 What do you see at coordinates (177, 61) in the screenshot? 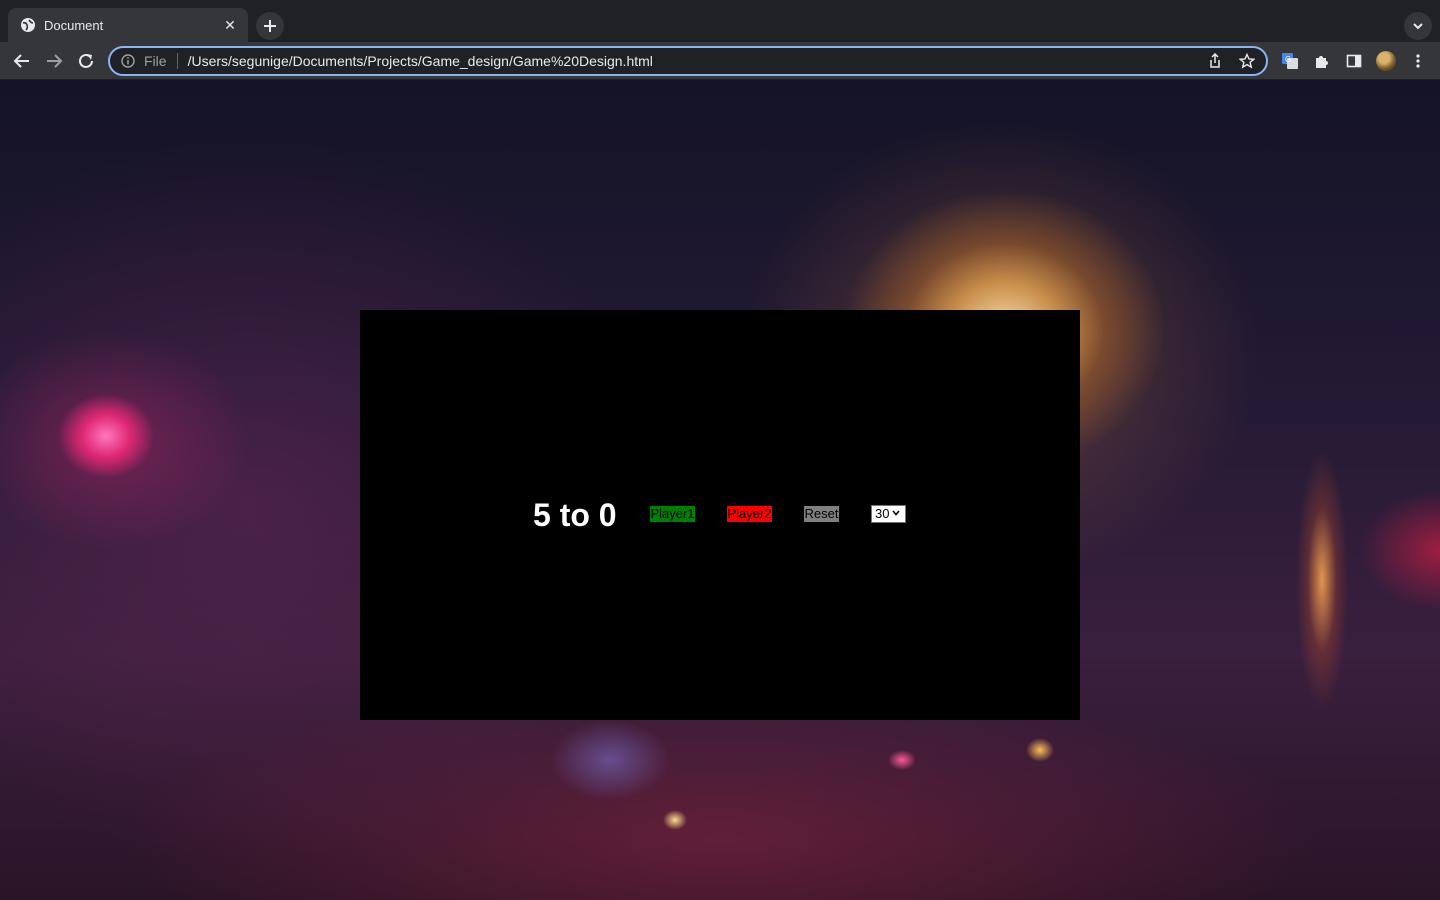
I see `url-divider` at bounding box center [177, 61].